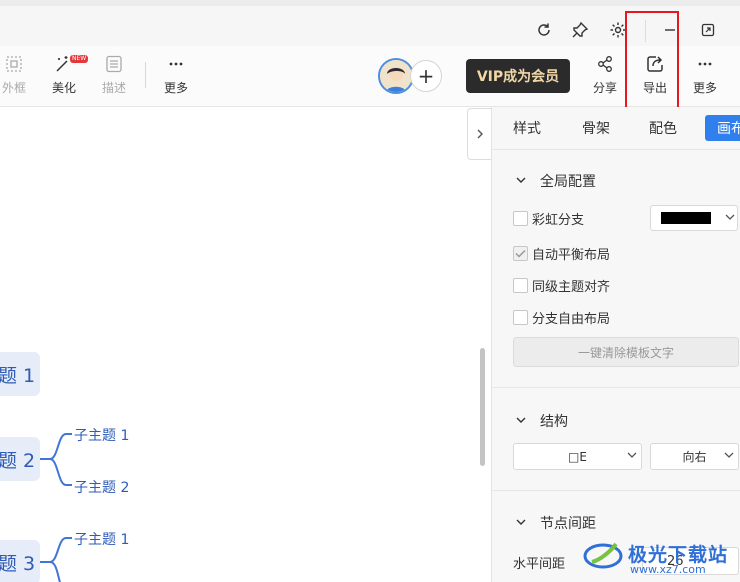  Describe the element at coordinates (603, 555) in the screenshot. I see `watermark-logo-icon` at that location.